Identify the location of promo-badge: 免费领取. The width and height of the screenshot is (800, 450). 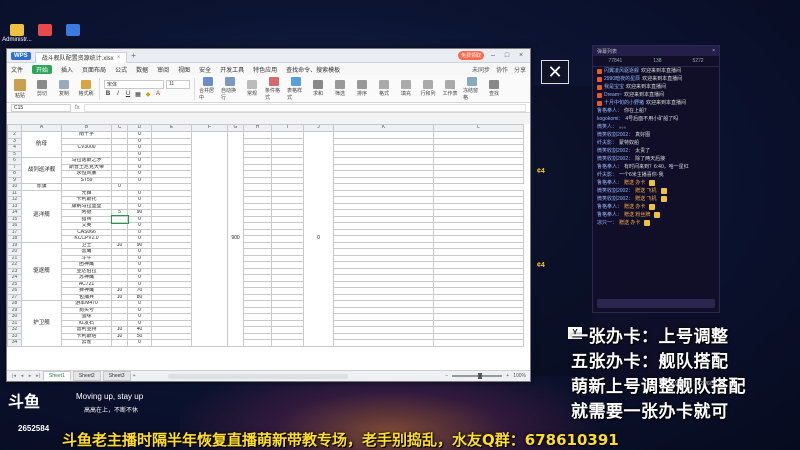
(470, 55).